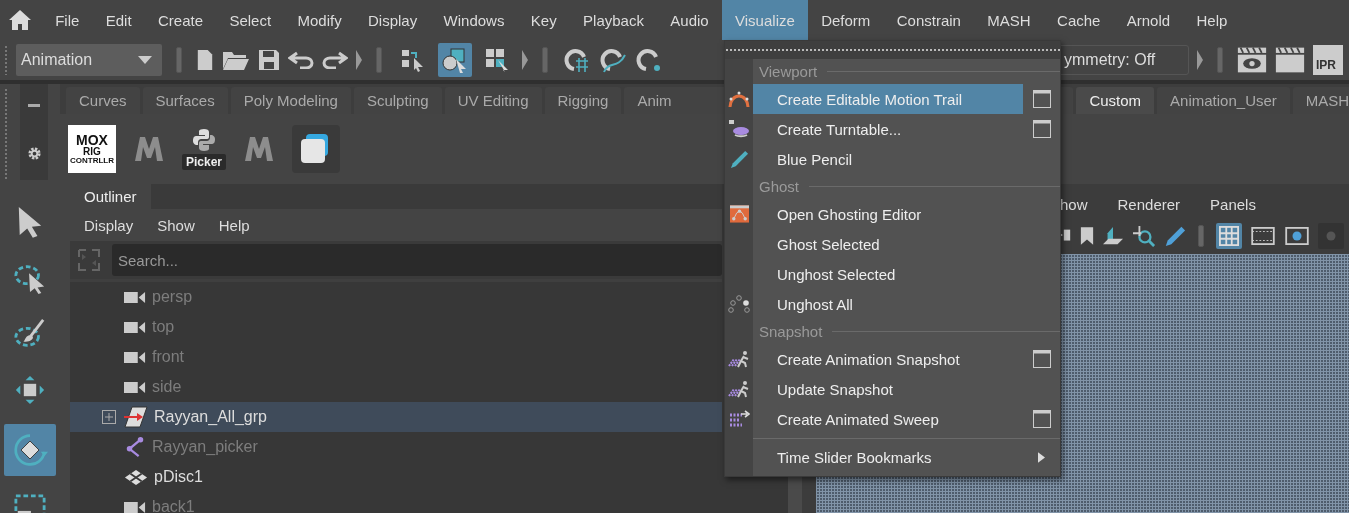 Image resolution: width=1349 pixels, height=513 pixels. What do you see at coordinates (34, 153) in the screenshot?
I see `settings-icon` at bounding box center [34, 153].